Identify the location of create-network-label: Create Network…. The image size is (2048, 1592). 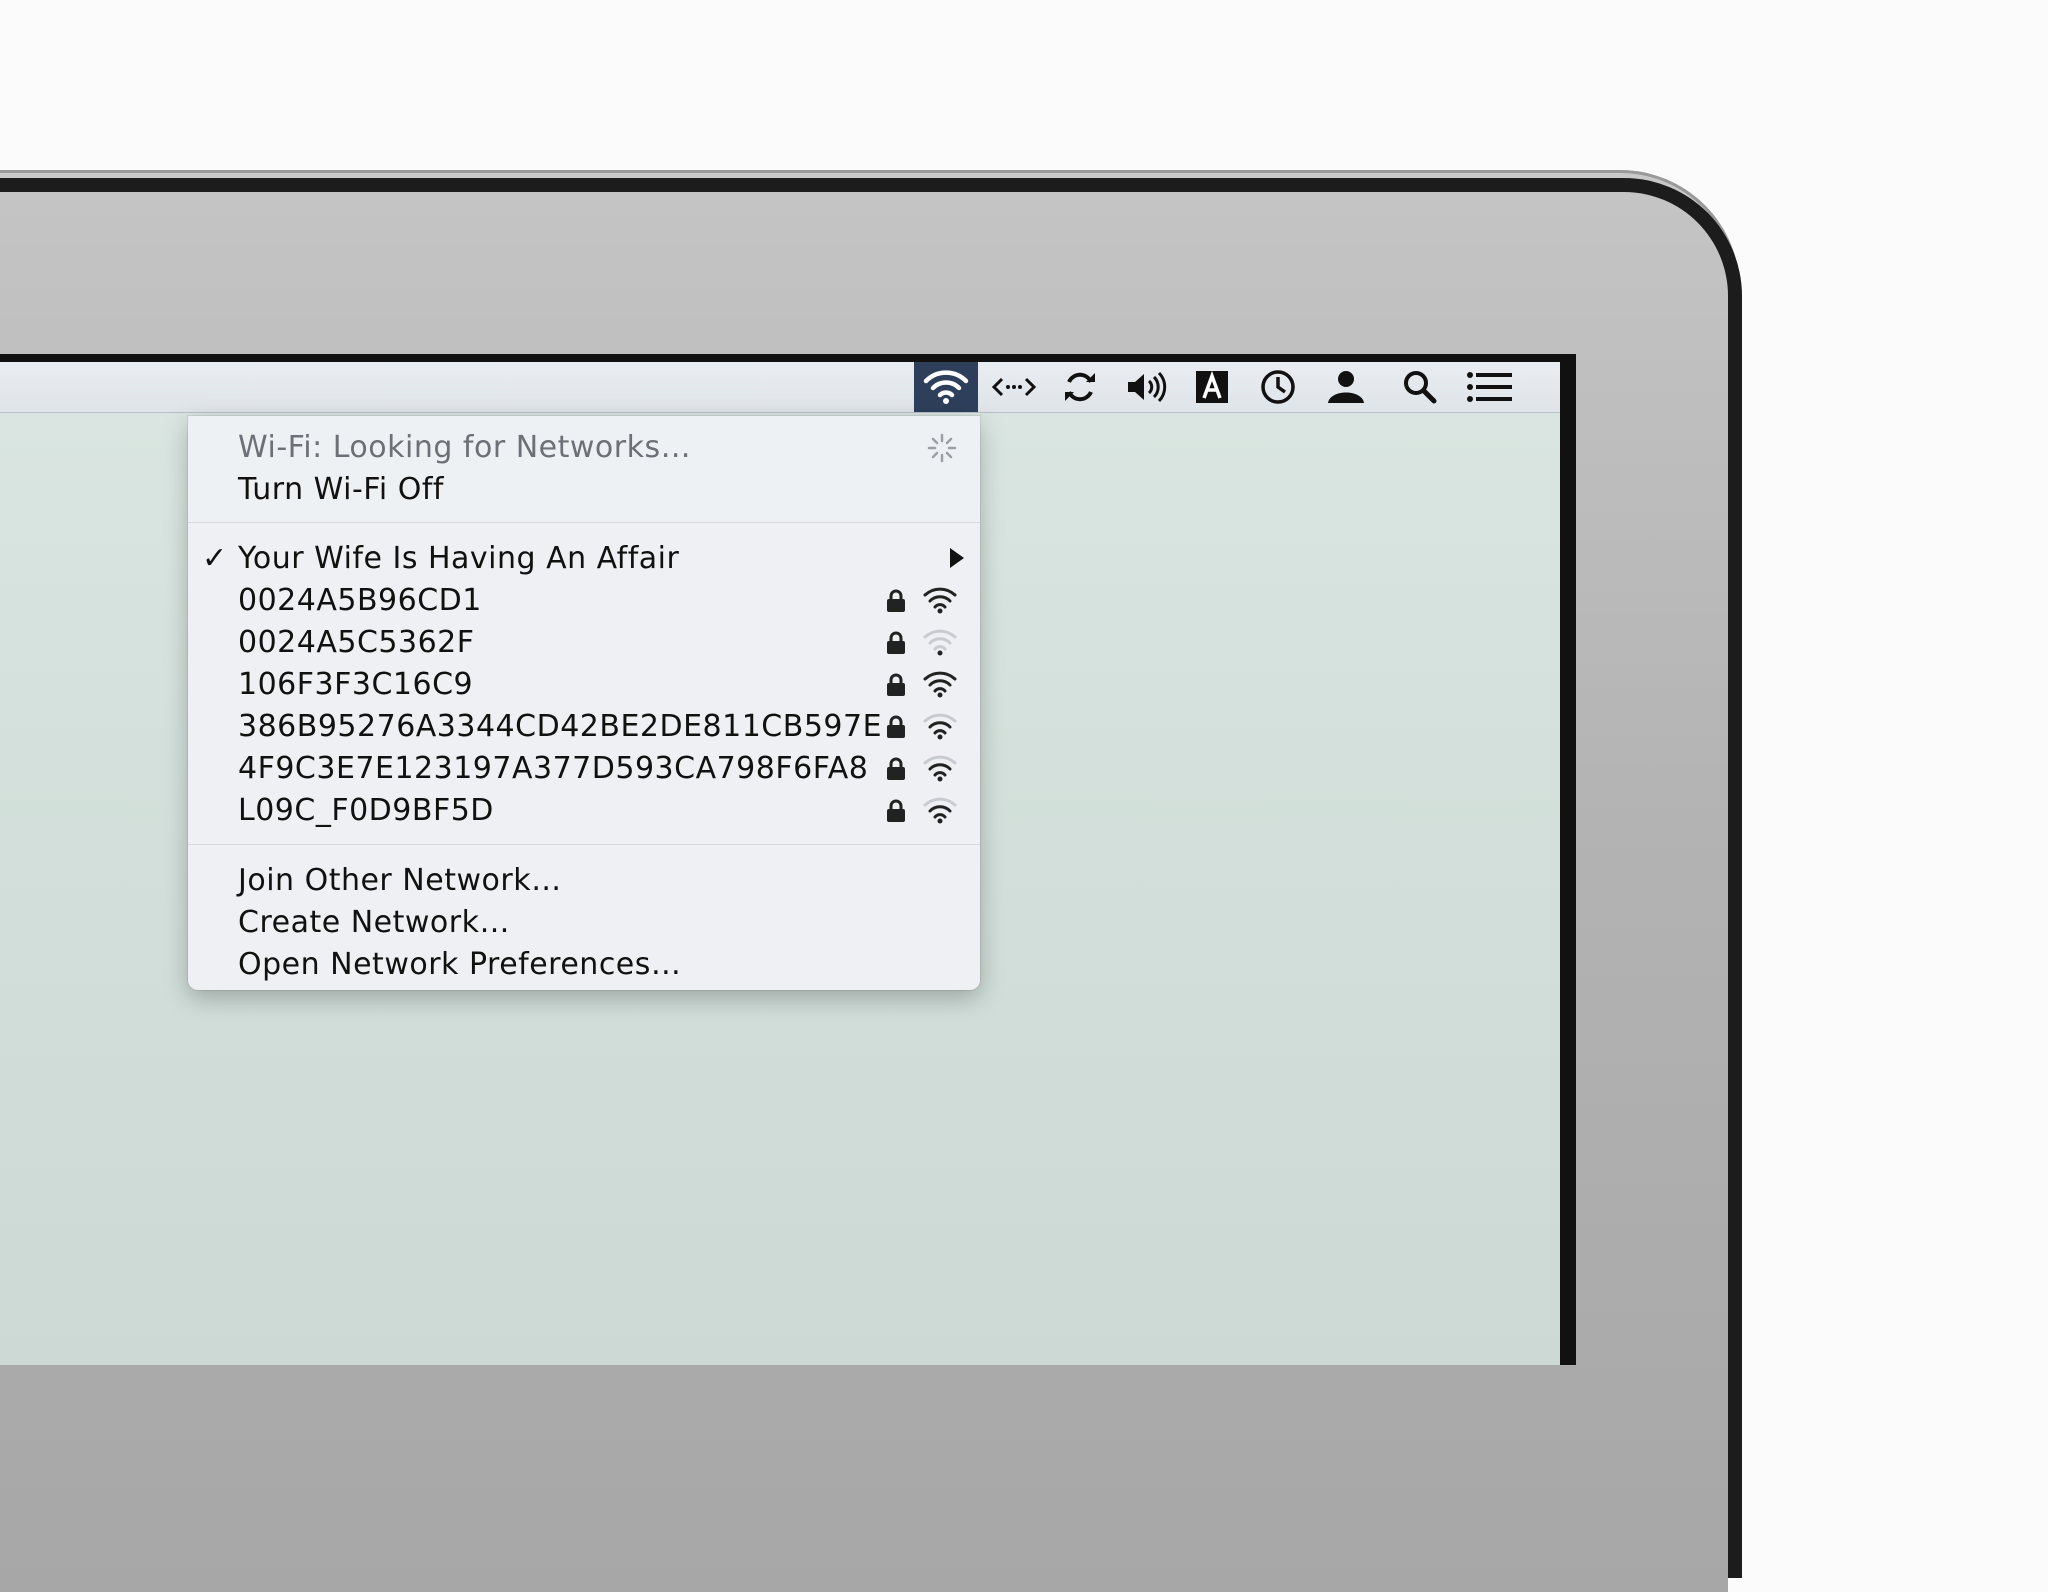
(374, 922).